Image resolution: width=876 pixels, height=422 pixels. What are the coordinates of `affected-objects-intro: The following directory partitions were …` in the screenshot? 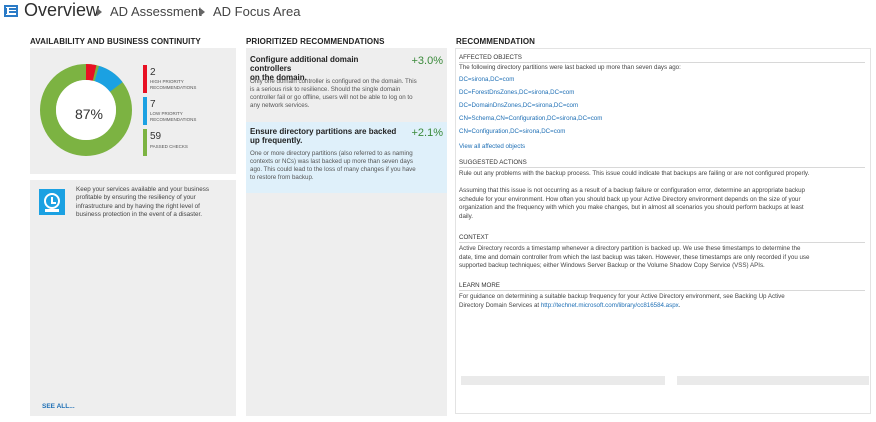 It's located at (570, 67).